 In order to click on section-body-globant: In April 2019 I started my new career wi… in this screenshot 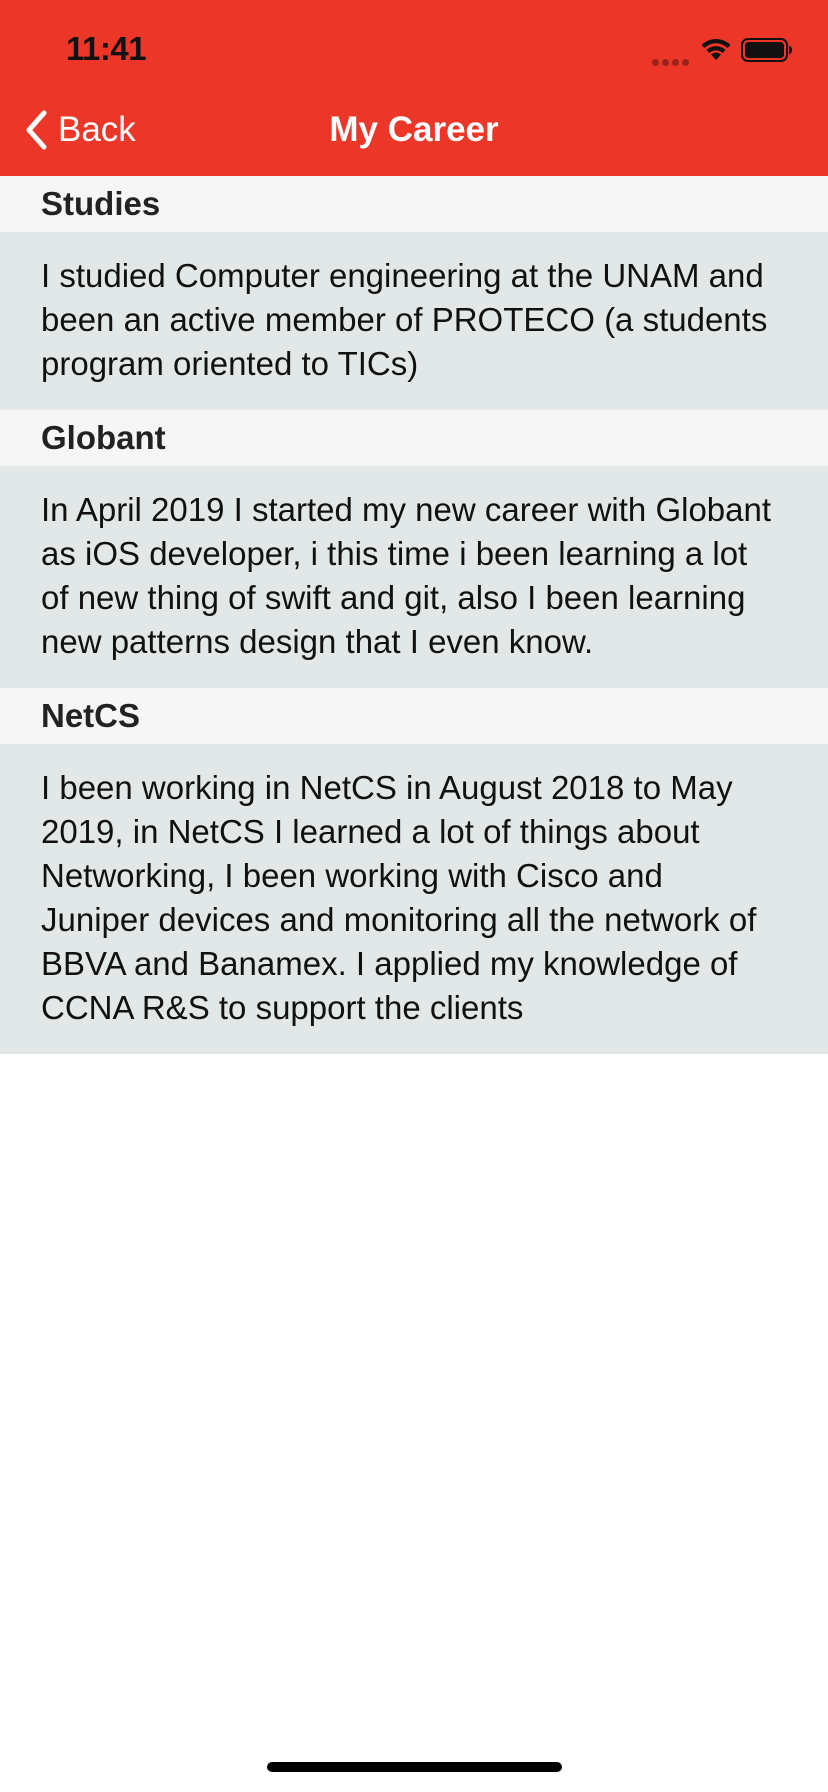, I will do `click(414, 577)`.